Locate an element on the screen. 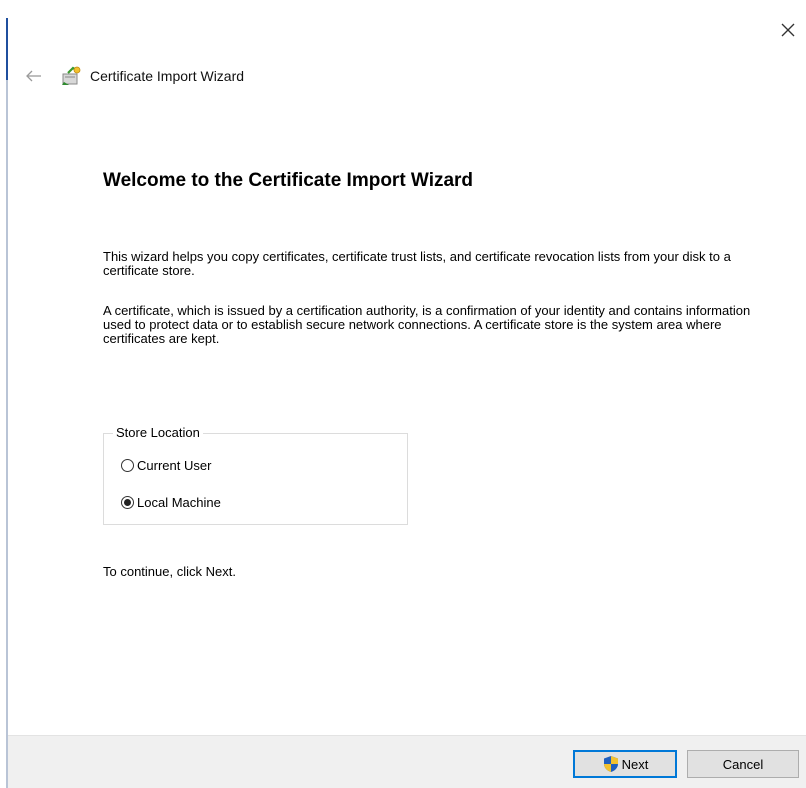  radio-label-current-user: Current User is located at coordinates (174, 465).